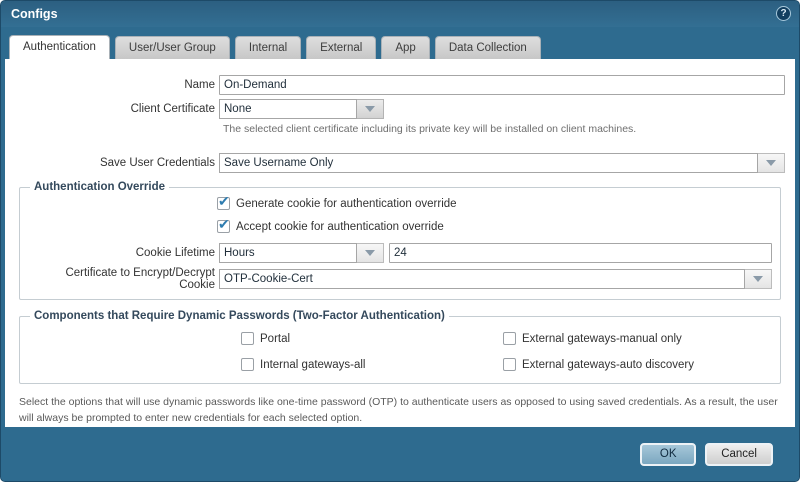 This screenshot has height=482, width=800. What do you see at coordinates (223, 201) in the screenshot?
I see `generate-cookie-checkbox` at bounding box center [223, 201].